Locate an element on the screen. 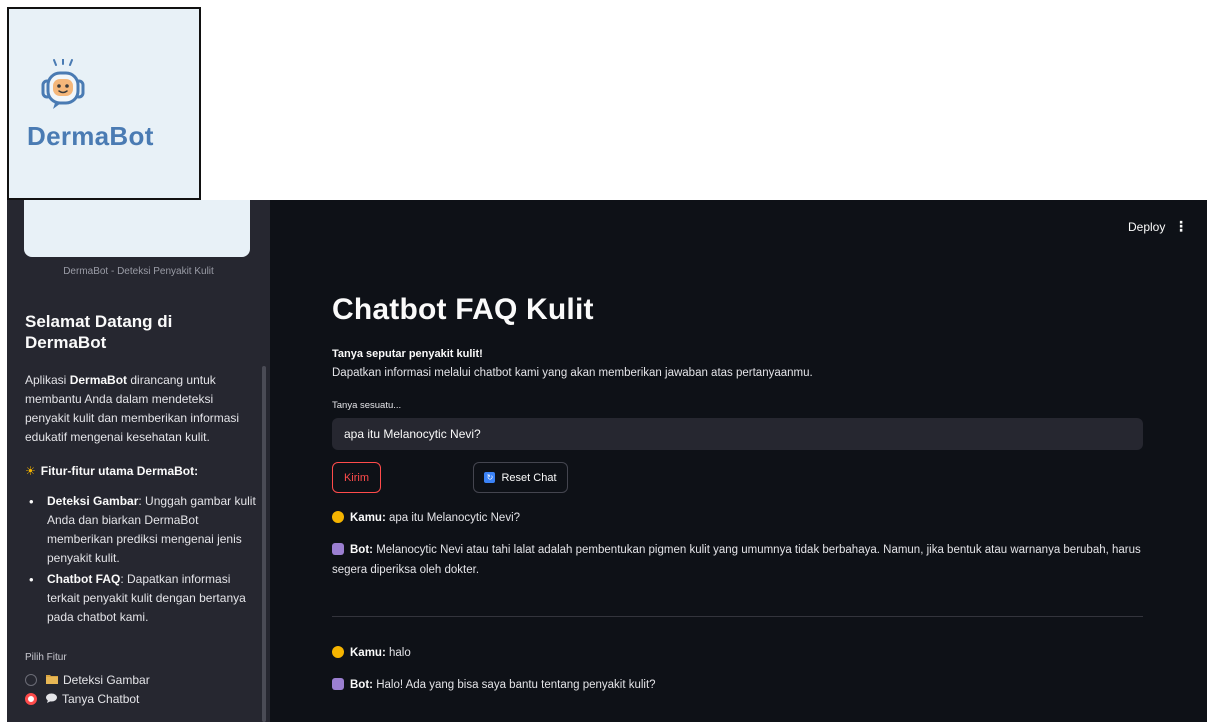  reset-chat-button: ↻ Reset Chat is located at coordinates (520, 477).